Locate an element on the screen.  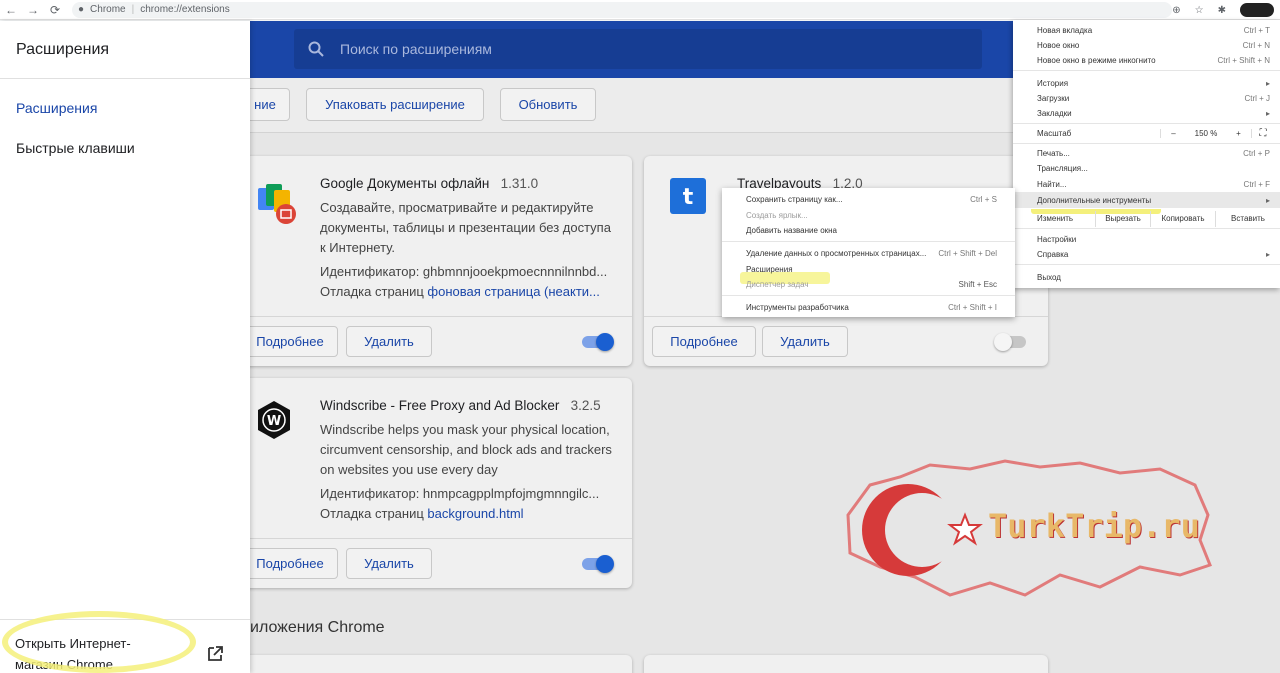
drawer-title: Расширения is located at coordinates (63, 49).